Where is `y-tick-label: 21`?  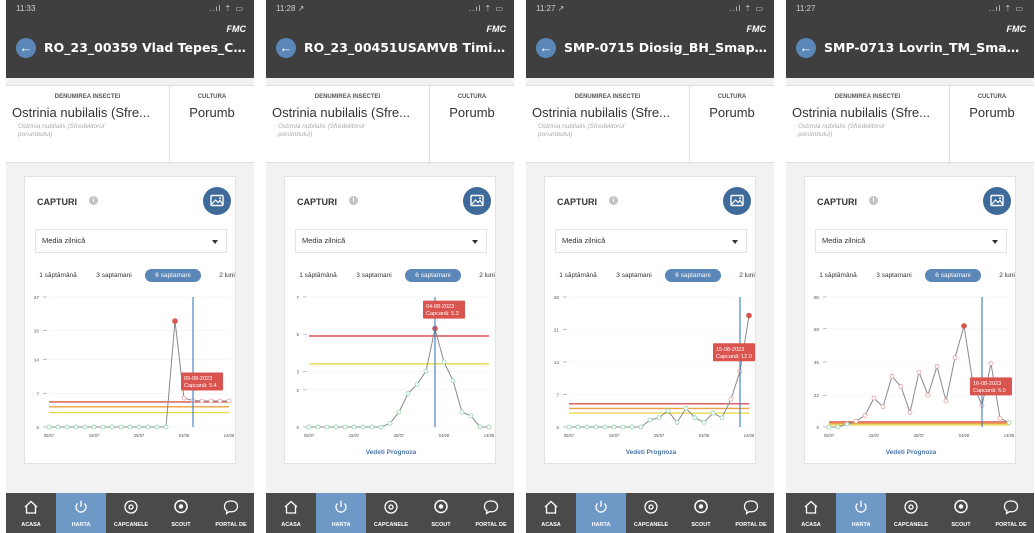
y-tick-label: 21 is located at coordinates (557, 330).